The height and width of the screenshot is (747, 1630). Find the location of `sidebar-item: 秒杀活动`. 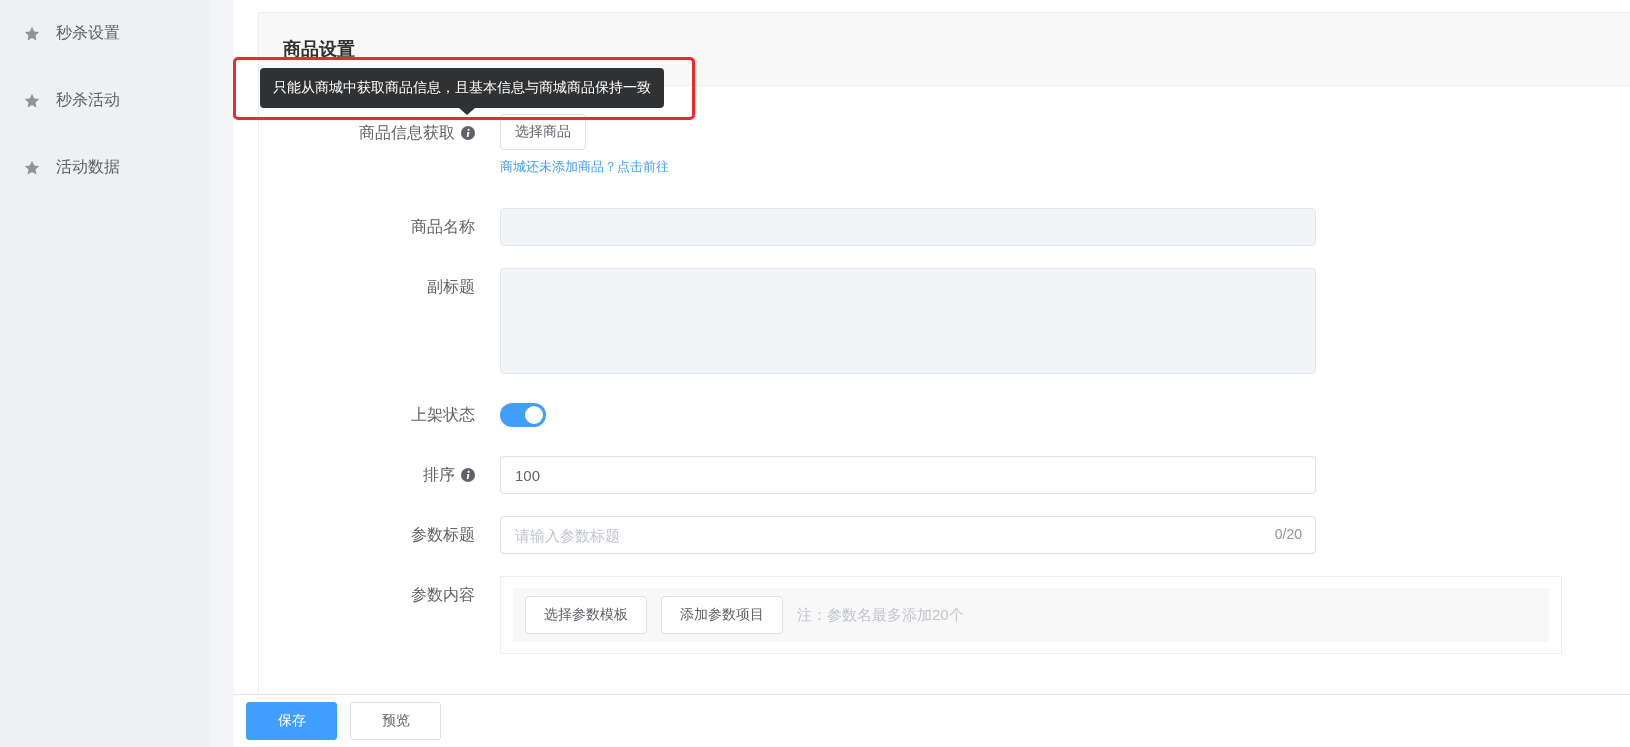

sidebar-item: 秒杀活动 is located at coordinates (105, 100).